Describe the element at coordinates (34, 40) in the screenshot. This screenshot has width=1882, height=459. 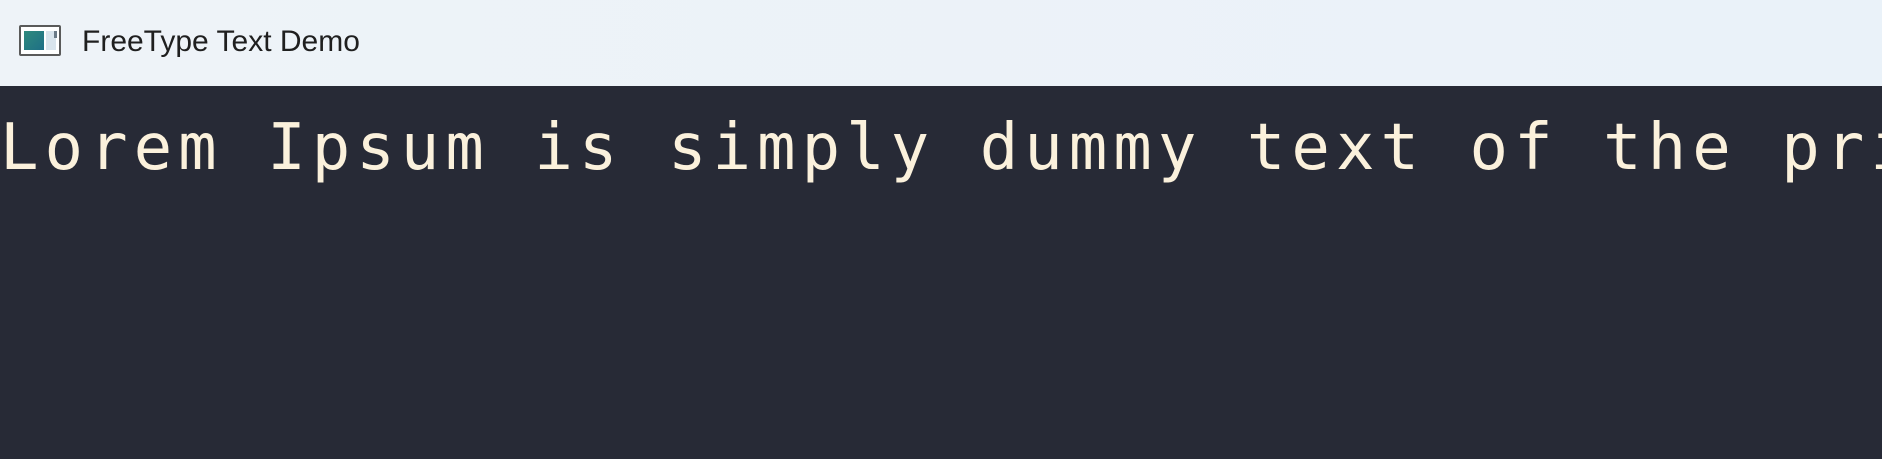
I see `app-icon-left-pane` at that location.